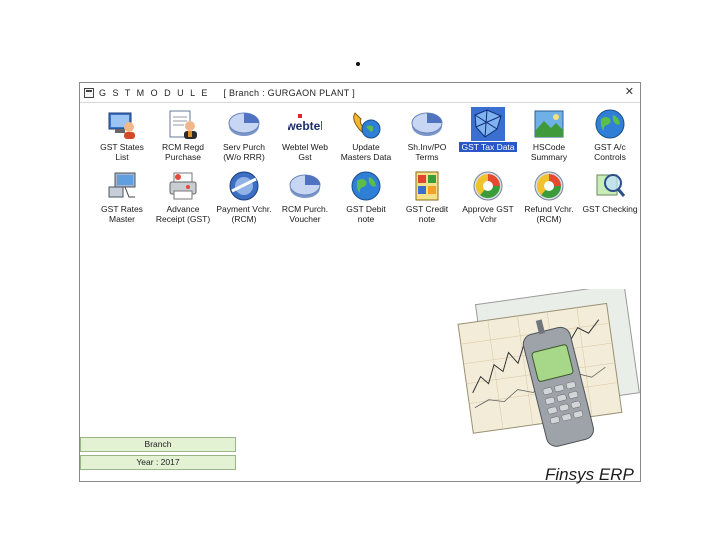 This screenshot has height=540, width=720. What do you see at coordinates (366, 124) in the screenshot?
I see `phone-globe-icon` at bounding box center [366, 124].